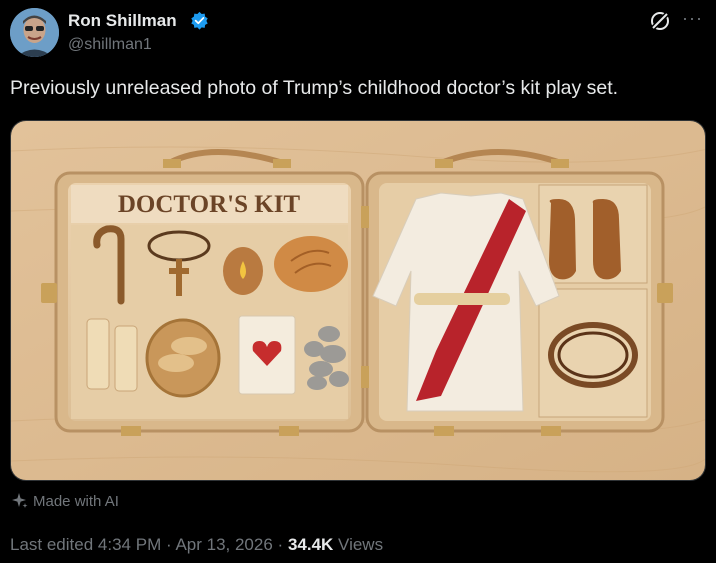 Image resolution: width=716 pixels, height=563 pixels. What do you see at coordinates (692, 18) in the screenshot?
I see `more-icon: ···` at bounding box center [692, 18].